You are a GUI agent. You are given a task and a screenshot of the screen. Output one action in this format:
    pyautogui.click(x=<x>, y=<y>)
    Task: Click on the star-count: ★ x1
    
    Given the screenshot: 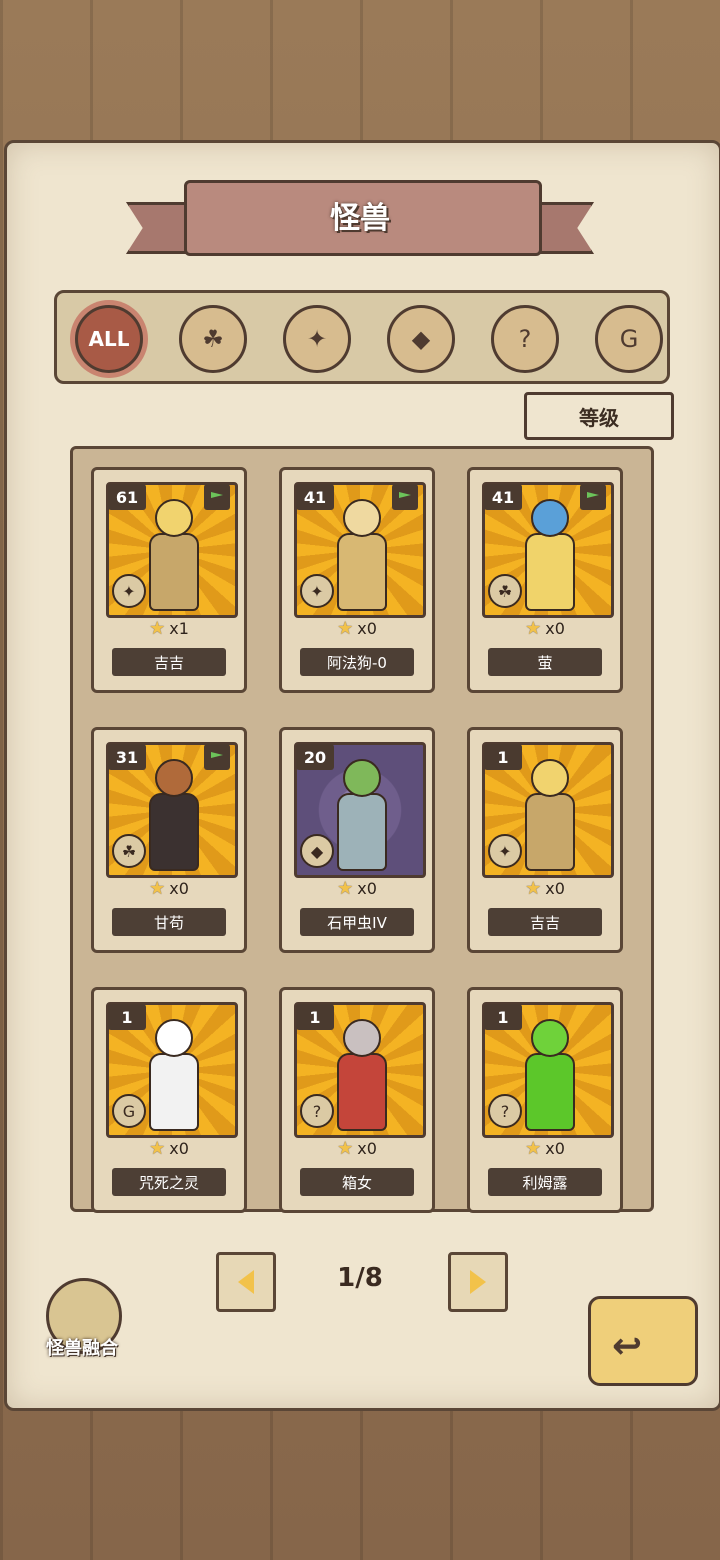 What is the action you would take?
    pyautogui.click(x=169, y=628)
    